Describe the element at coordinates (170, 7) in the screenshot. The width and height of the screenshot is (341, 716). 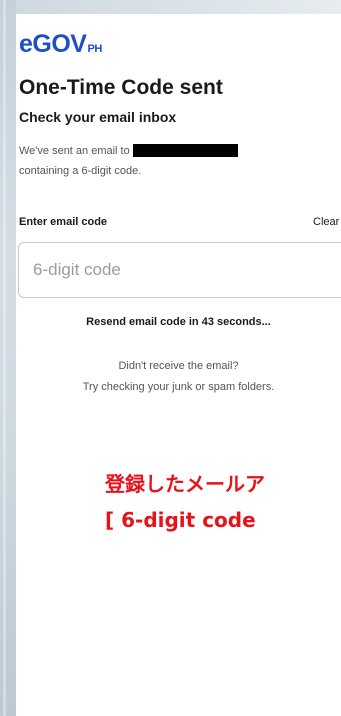
I see `background-top` at that location.